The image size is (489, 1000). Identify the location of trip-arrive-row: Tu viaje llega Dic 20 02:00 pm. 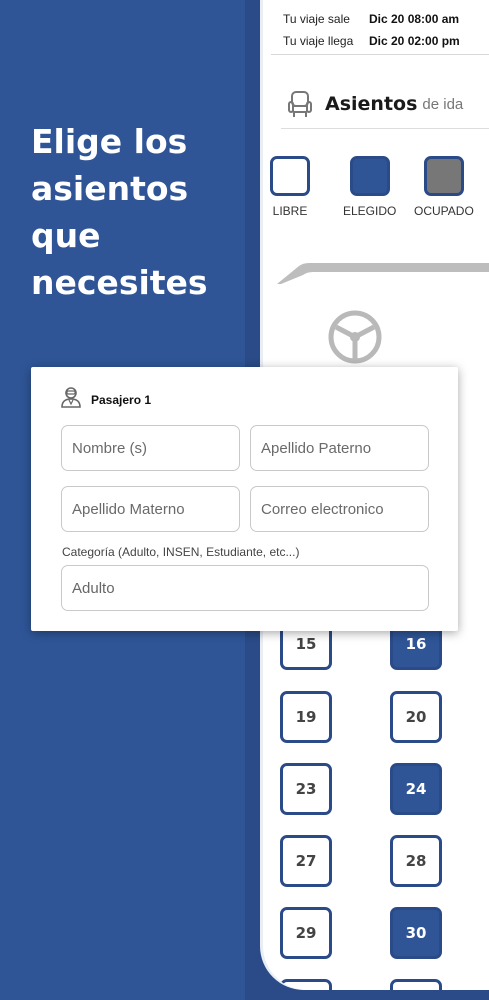
(386, 41).